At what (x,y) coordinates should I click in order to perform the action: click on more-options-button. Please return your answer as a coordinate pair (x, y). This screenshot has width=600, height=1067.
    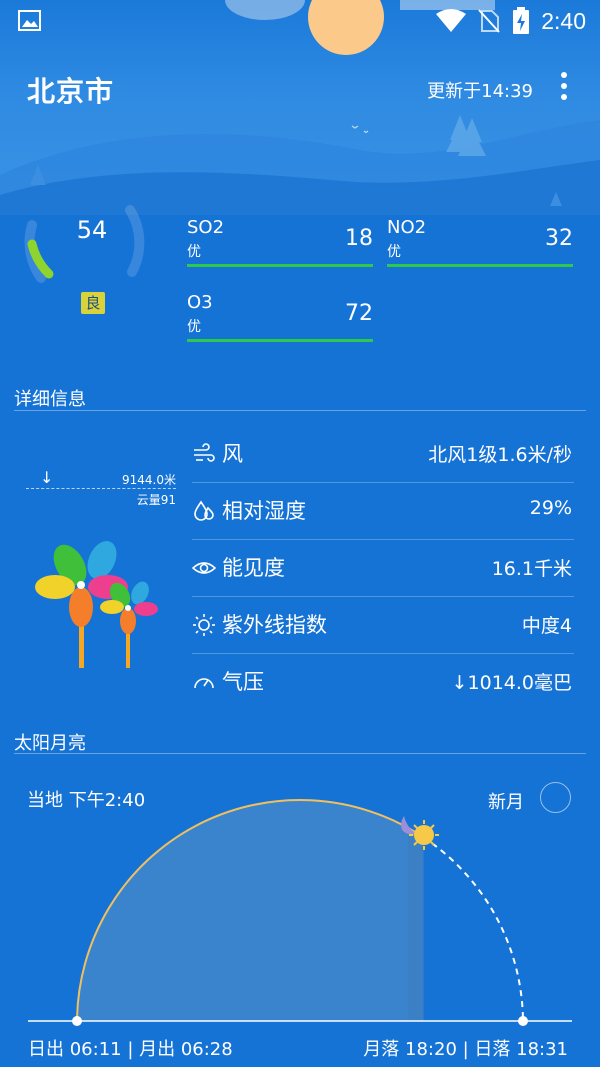
    Looking at the image, I should click on (564, 89).